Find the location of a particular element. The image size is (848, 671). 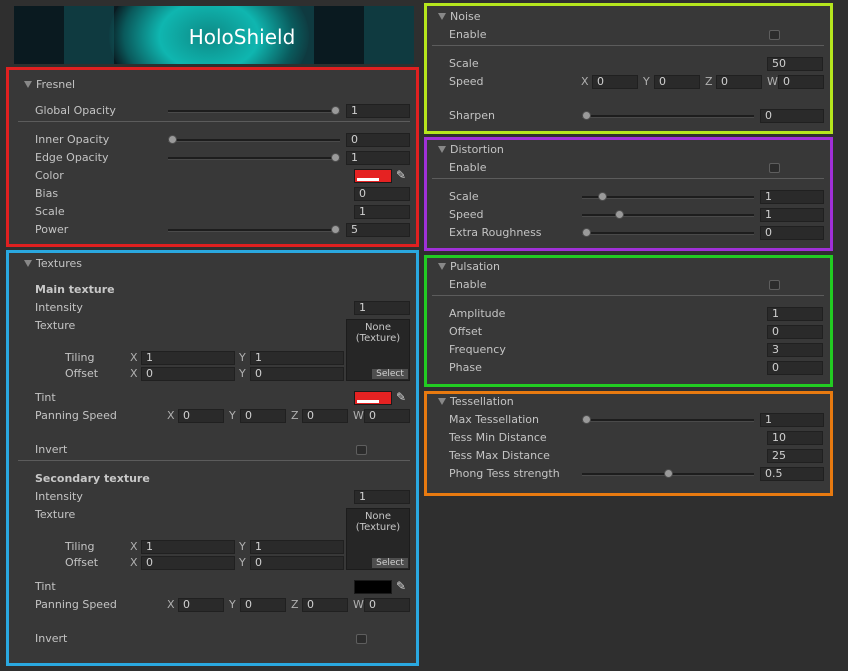

distortion-speed-slider is located at coordinates (668, 215).